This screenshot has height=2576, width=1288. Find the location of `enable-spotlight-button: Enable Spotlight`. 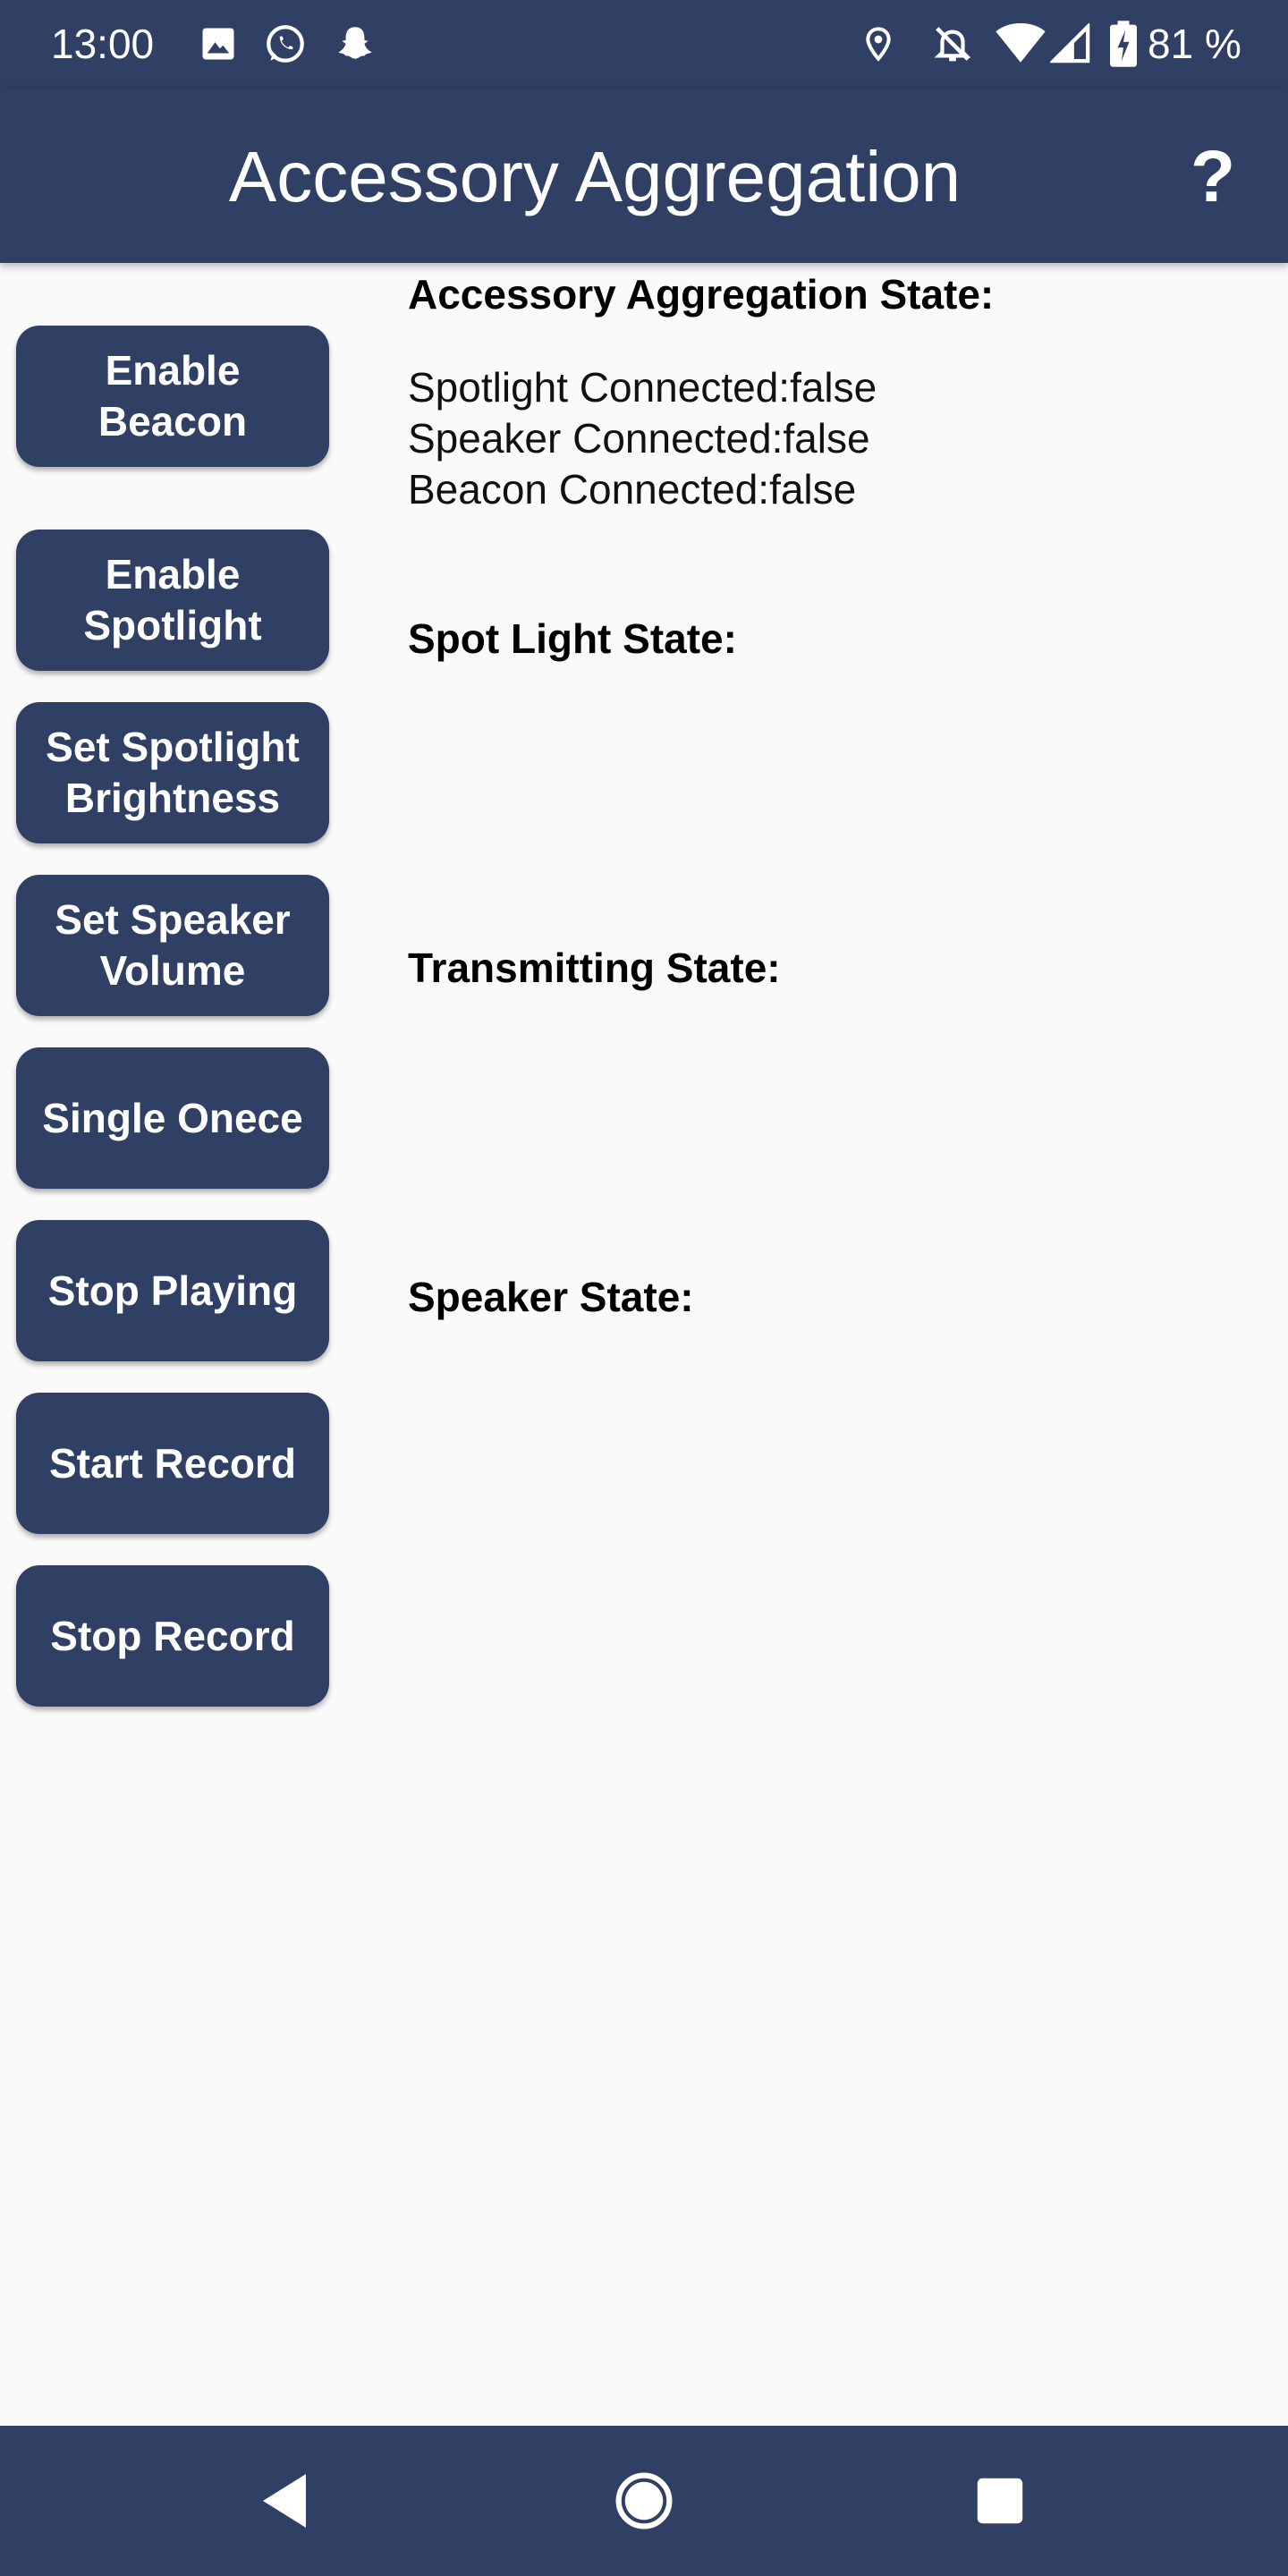

enable-spotlight-button: Enable Spotlight is located at coordinates (172, 600).